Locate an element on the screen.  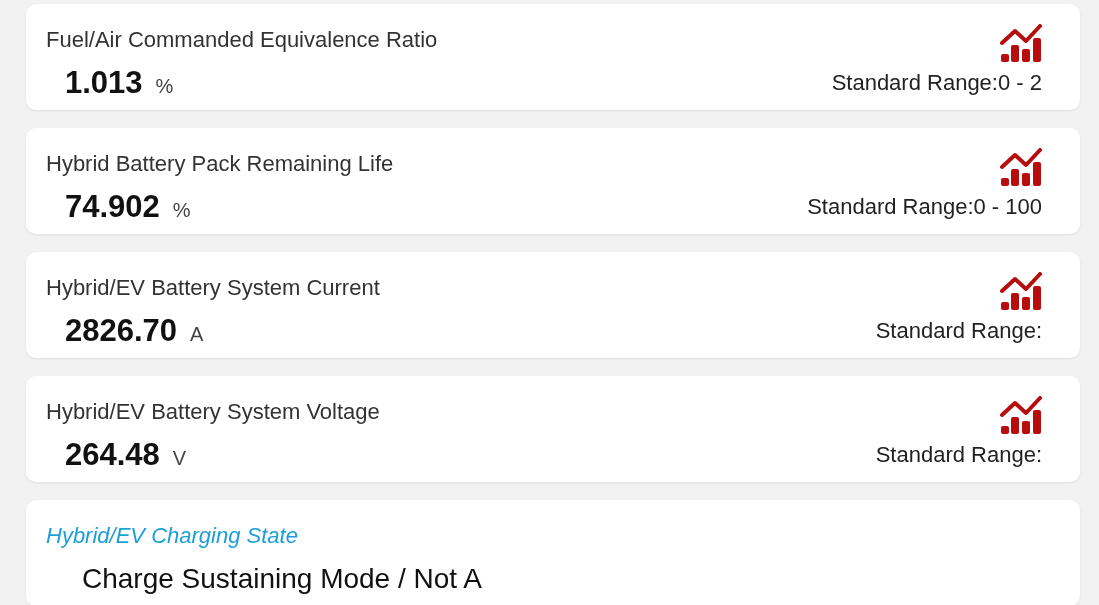
parameter-value: 264.48 is located at coordinates (112, 455).